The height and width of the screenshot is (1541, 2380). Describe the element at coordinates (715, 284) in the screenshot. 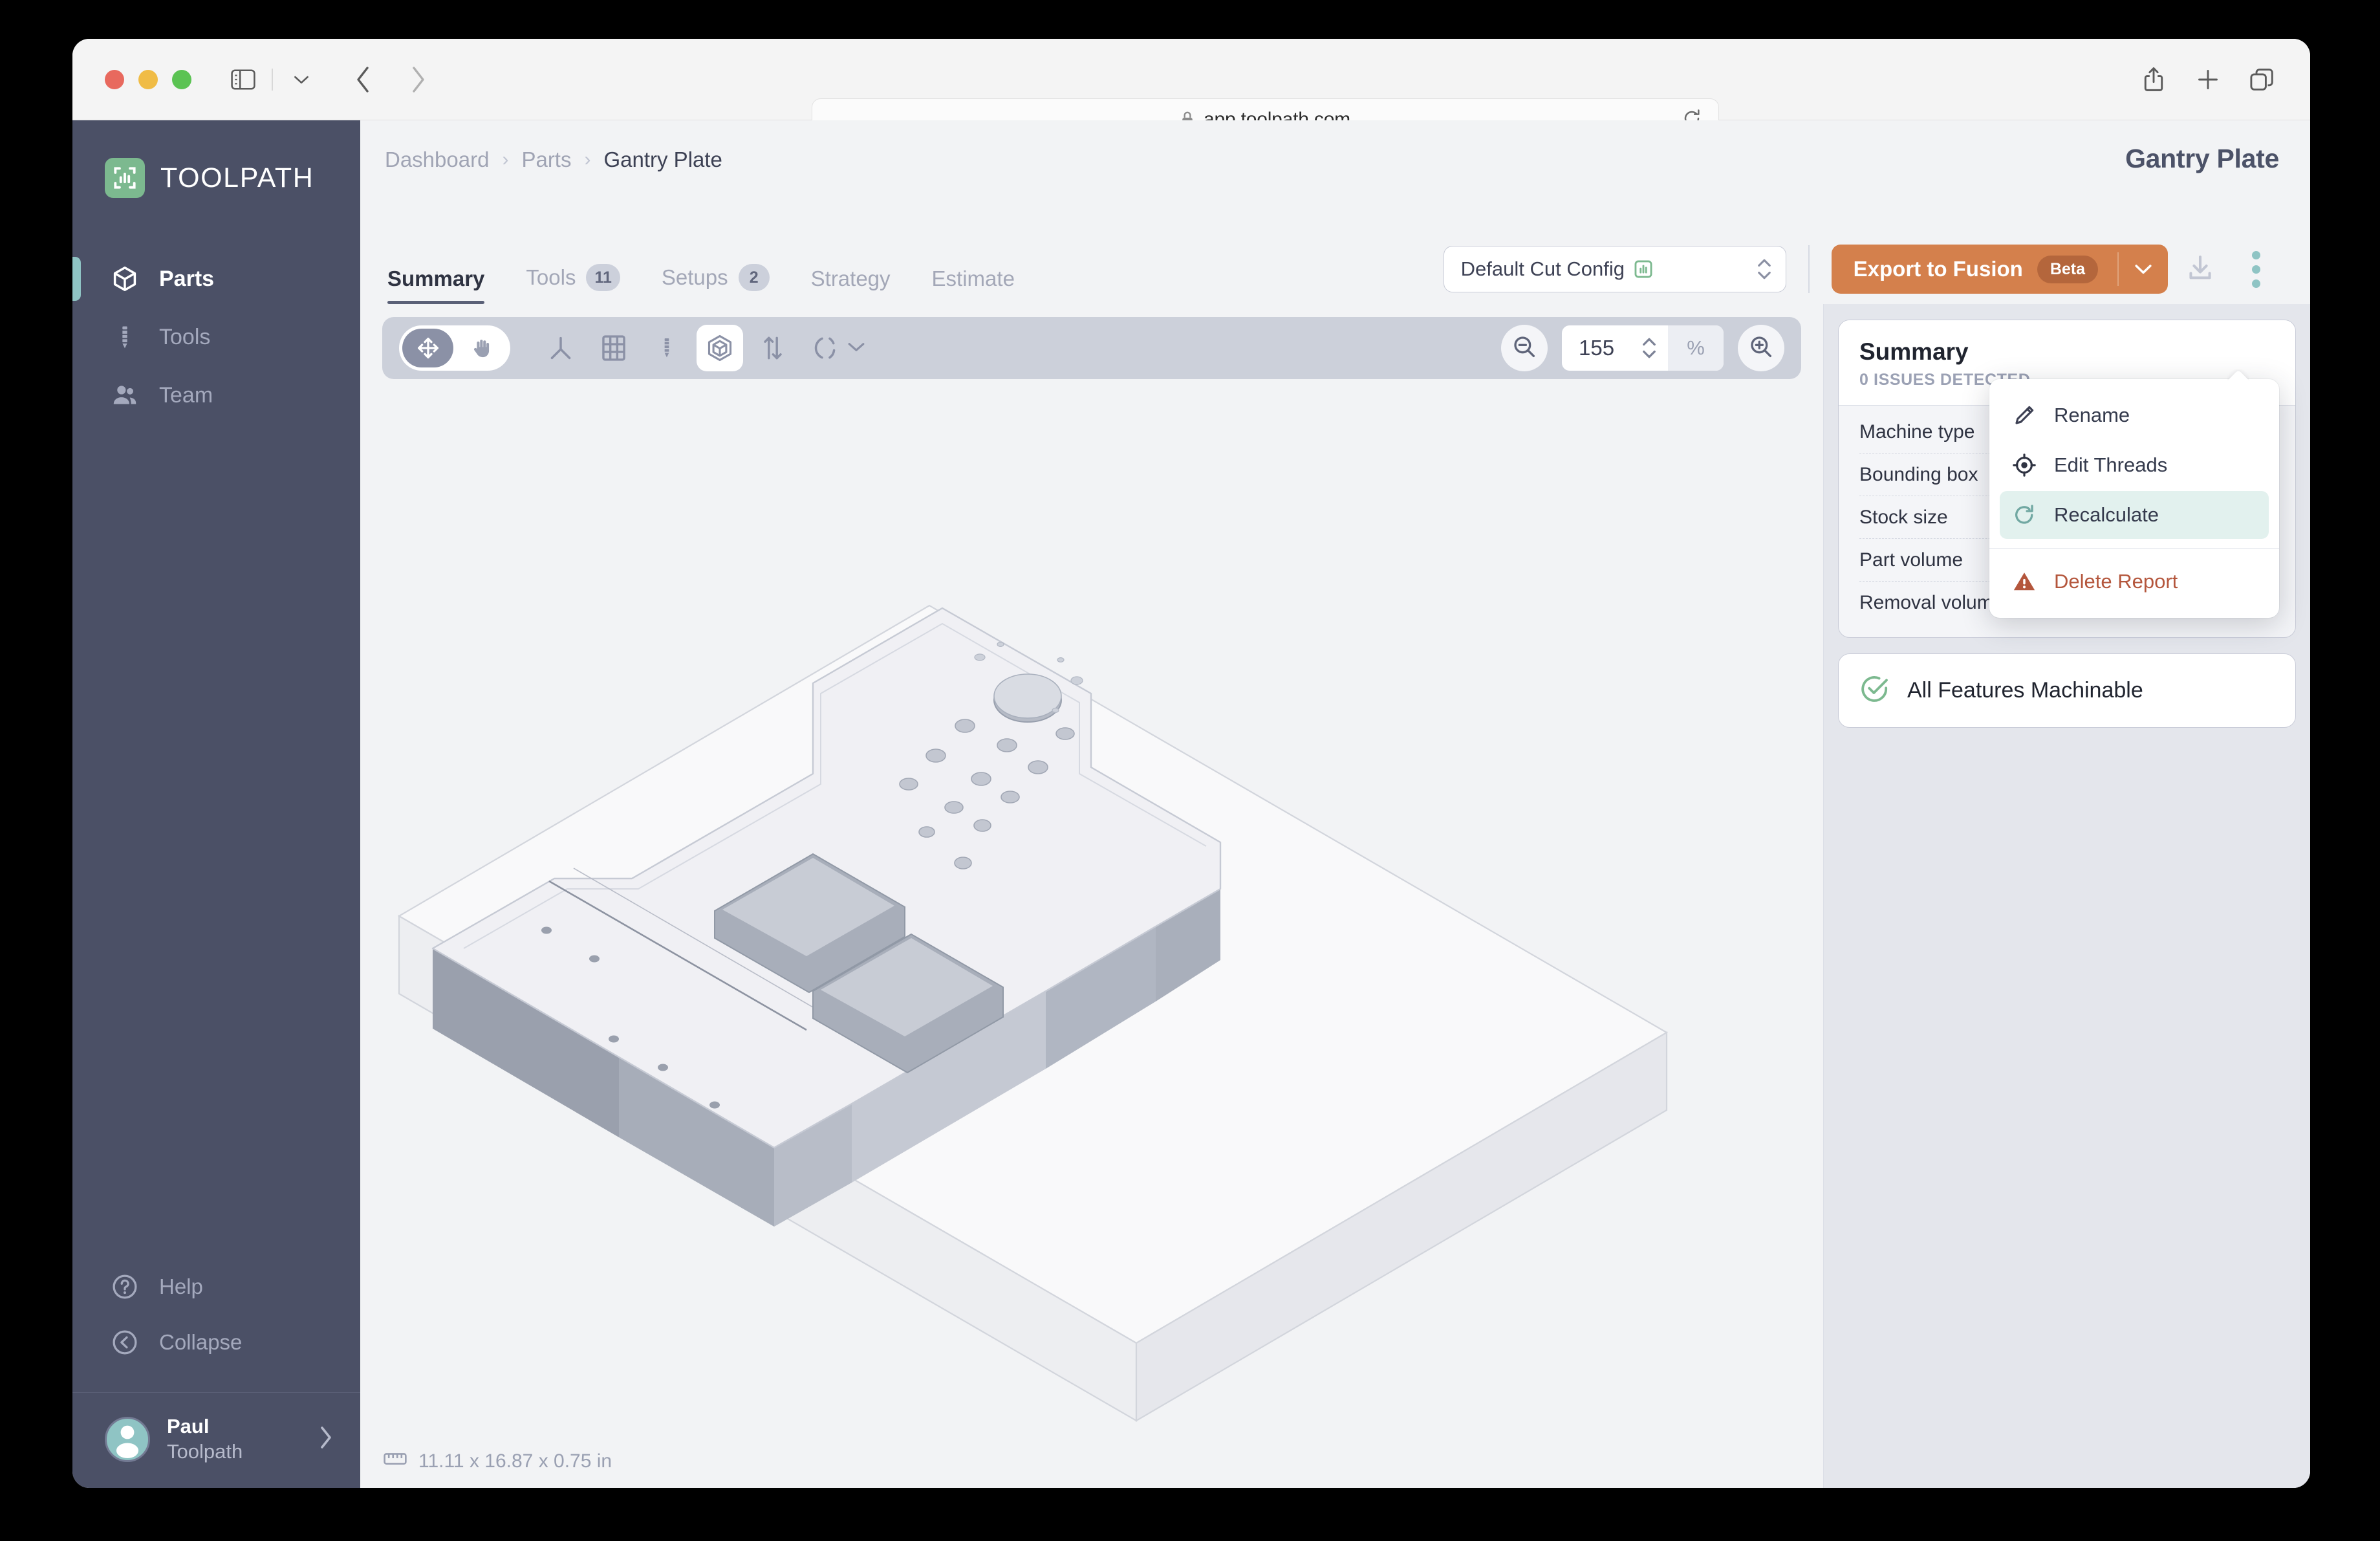

I see `tab-setups: Setups 2` at that location.